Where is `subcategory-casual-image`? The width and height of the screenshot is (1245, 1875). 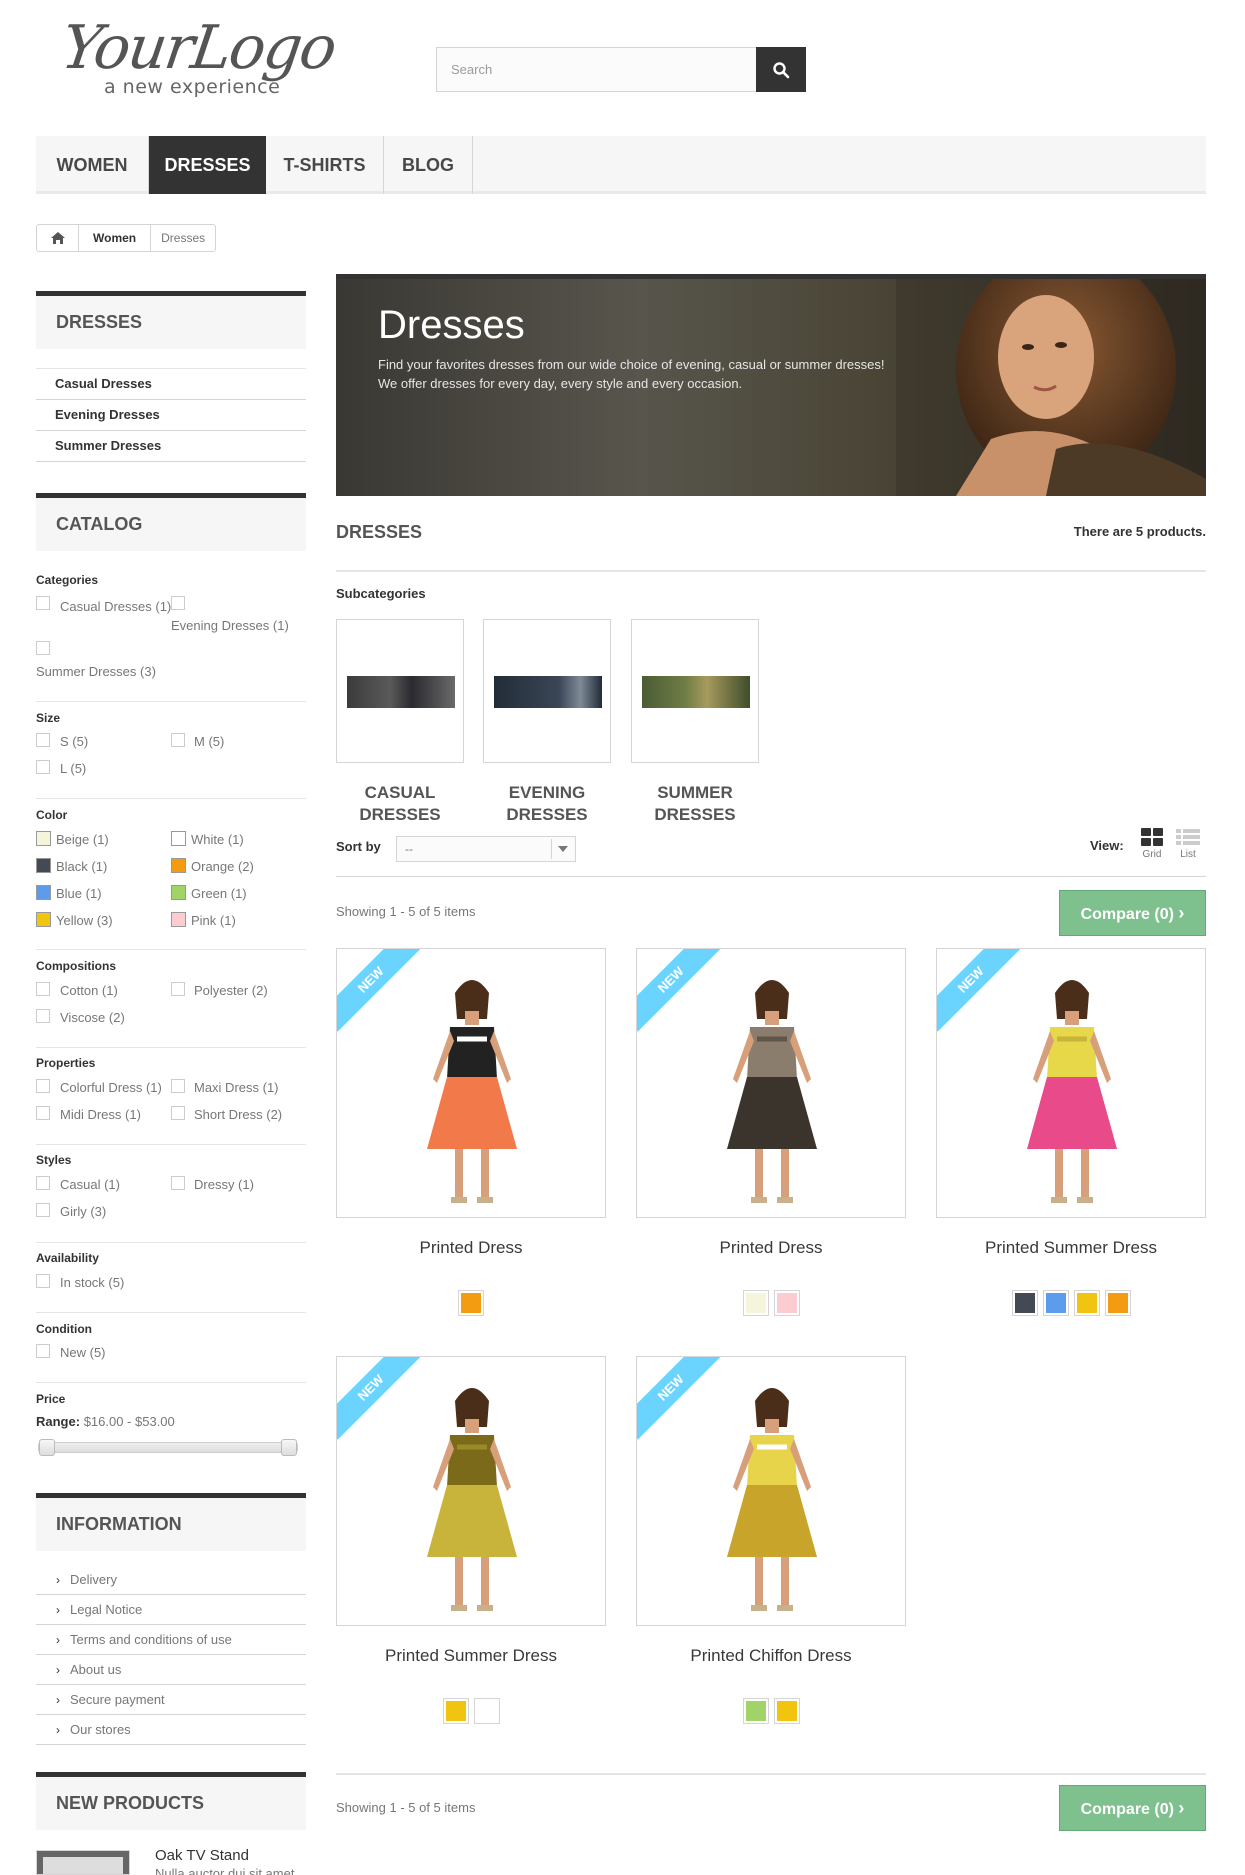 subcategory-casual-image is located at coordinates (400, 691).